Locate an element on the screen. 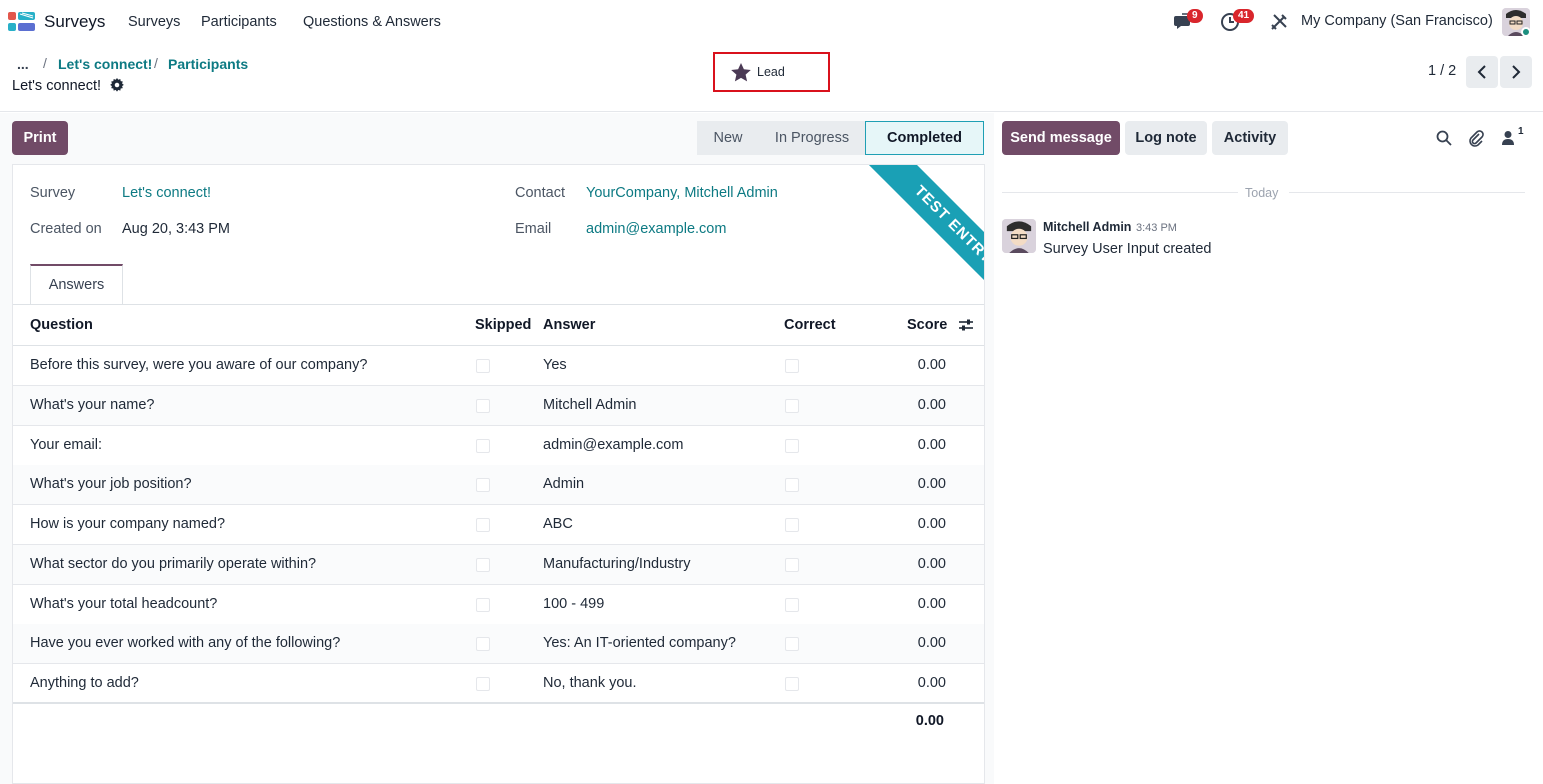 The image size is (1543, 784). col-answer: Answer is located at coordinates (569, 325).